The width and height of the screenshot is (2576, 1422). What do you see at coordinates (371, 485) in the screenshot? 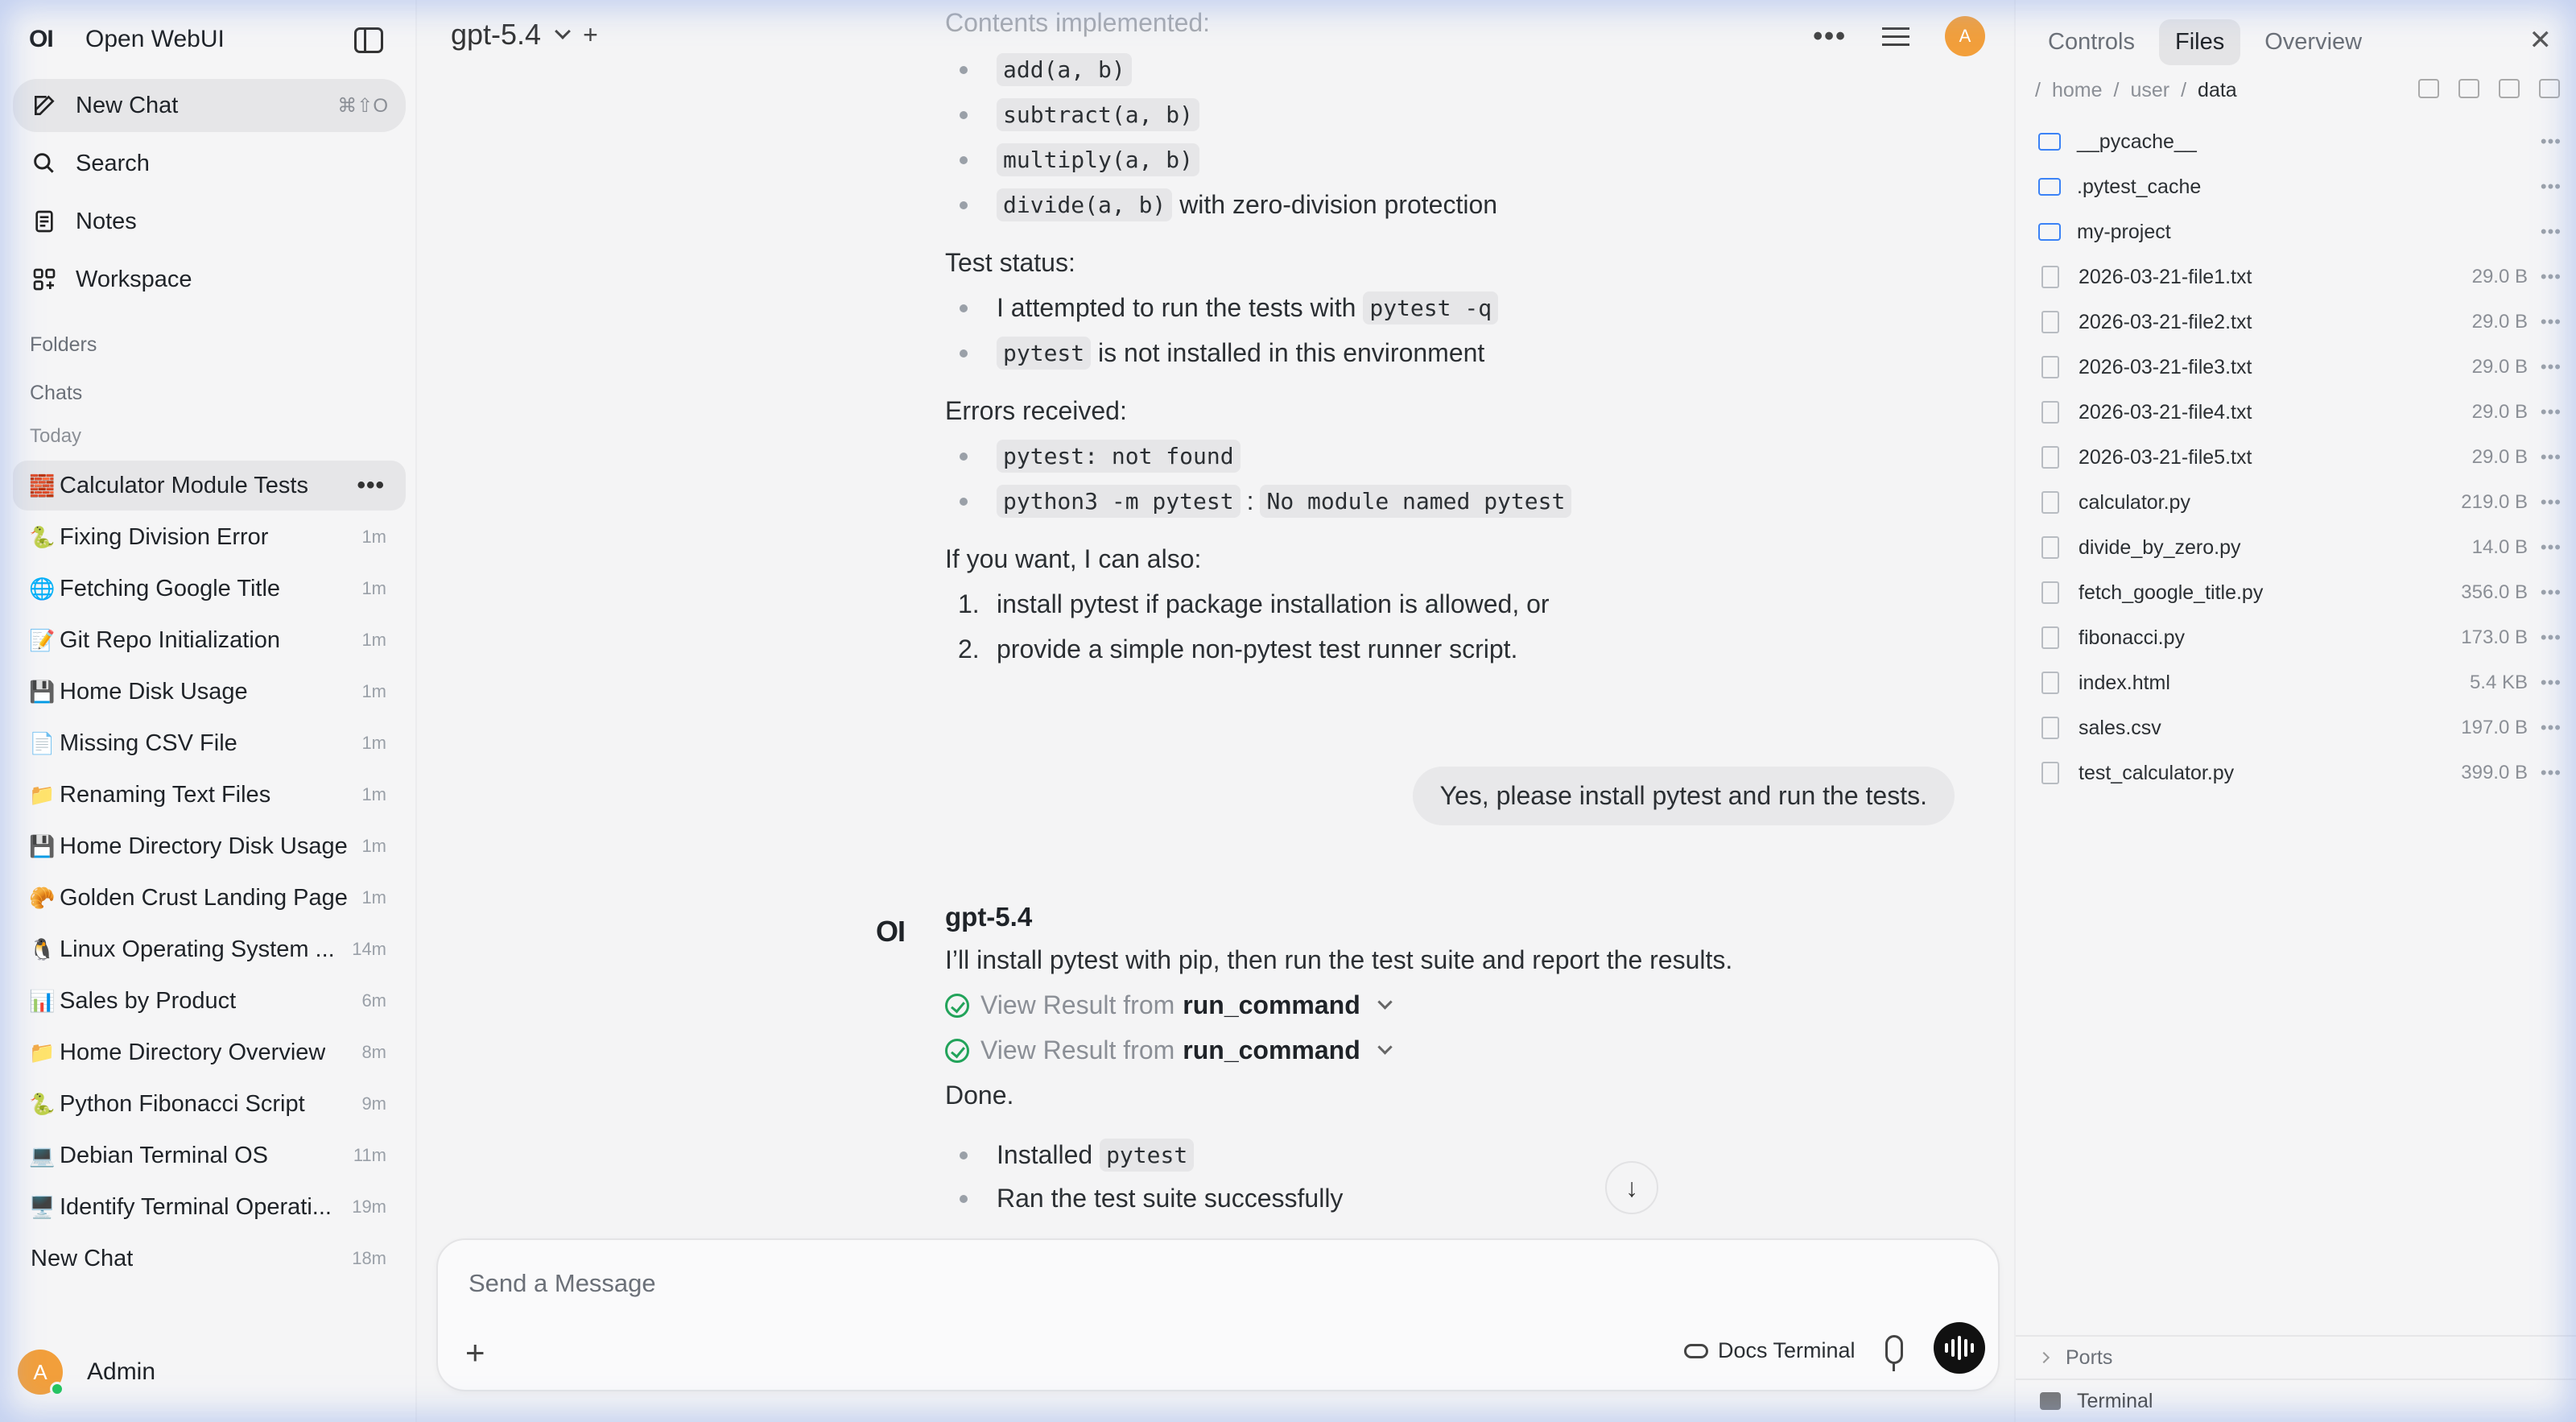
I see `chat-more-icon: •••` at bounding box center [371, 485].